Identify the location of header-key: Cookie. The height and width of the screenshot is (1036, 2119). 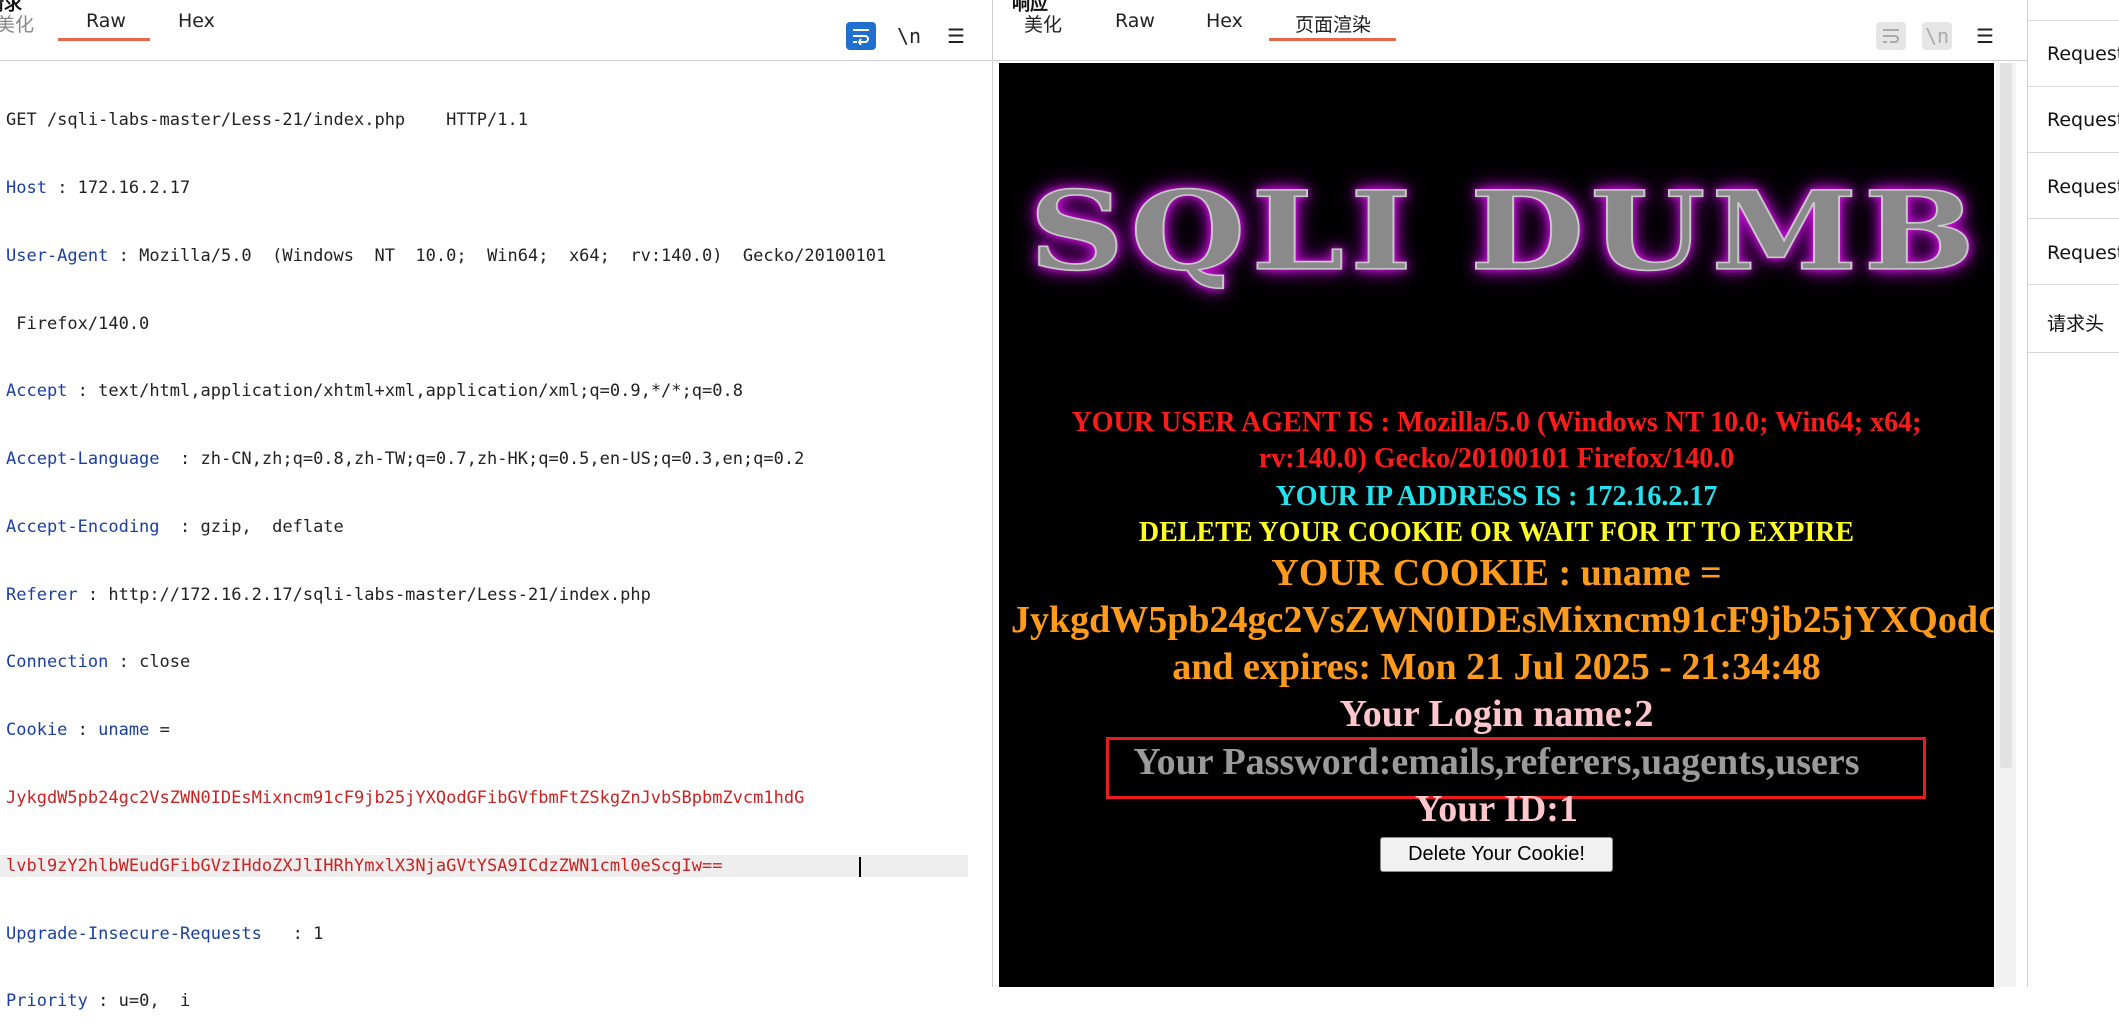
(37, 730).